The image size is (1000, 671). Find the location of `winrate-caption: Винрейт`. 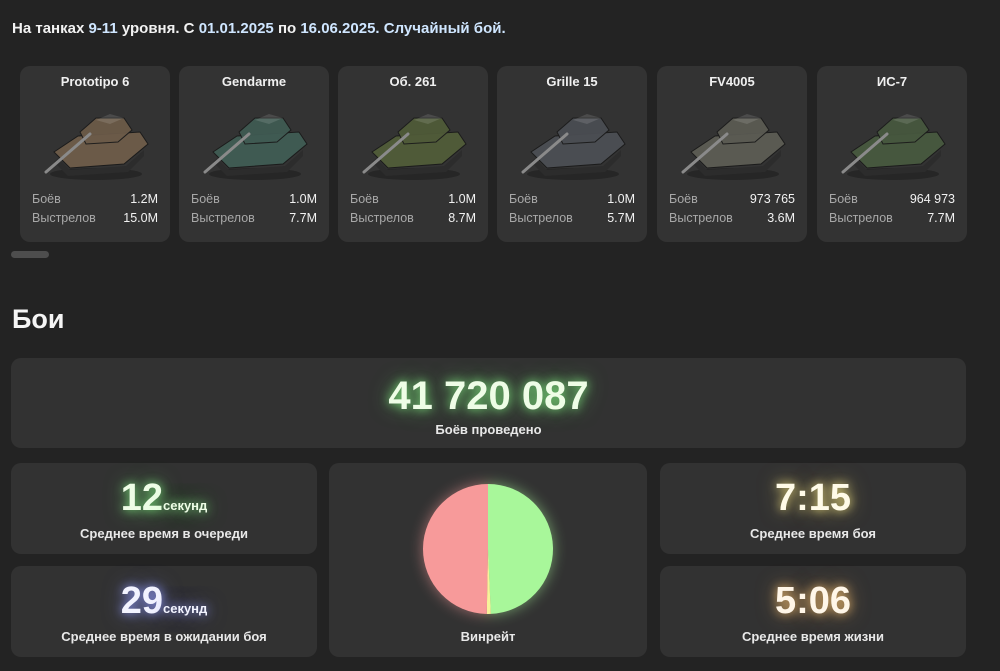

winrate-caption: Винрейт is located at coordinates (488, 636).